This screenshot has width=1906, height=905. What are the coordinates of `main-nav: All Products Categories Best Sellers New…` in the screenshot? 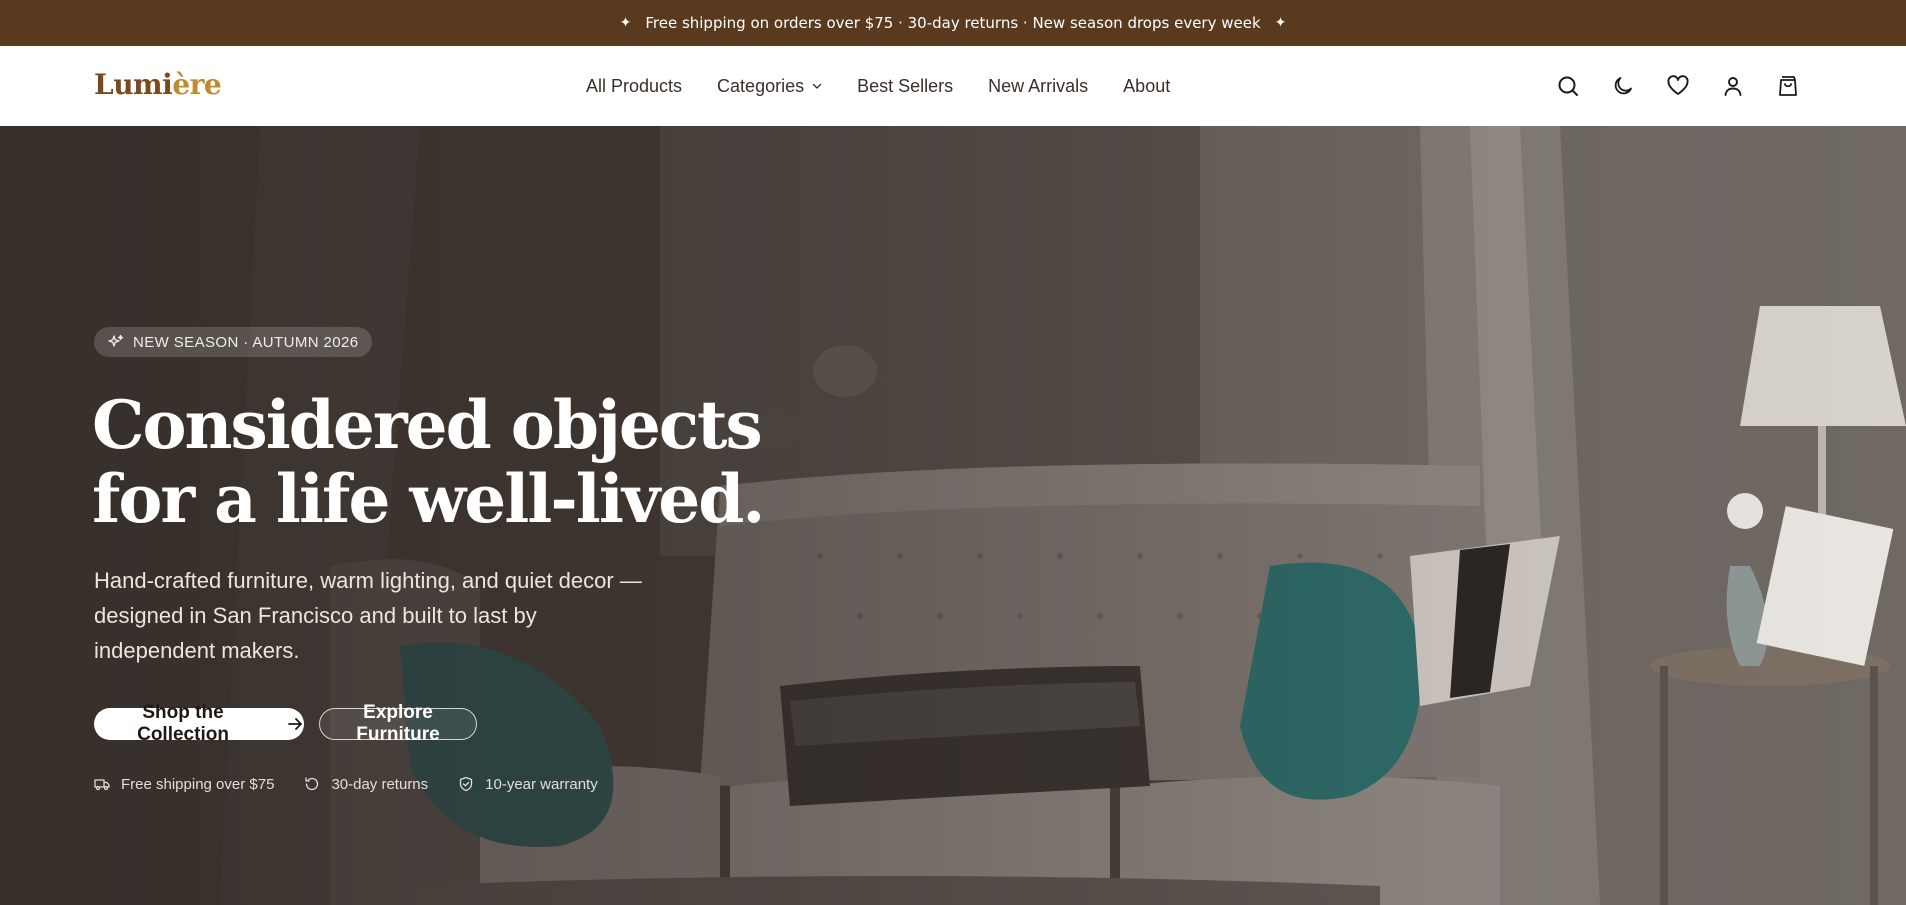 It's located at (878, 86).